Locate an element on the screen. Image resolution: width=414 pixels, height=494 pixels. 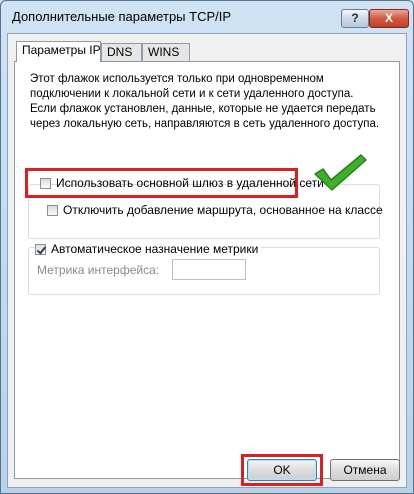
close-icon: X is located at coordinates (388, 18).